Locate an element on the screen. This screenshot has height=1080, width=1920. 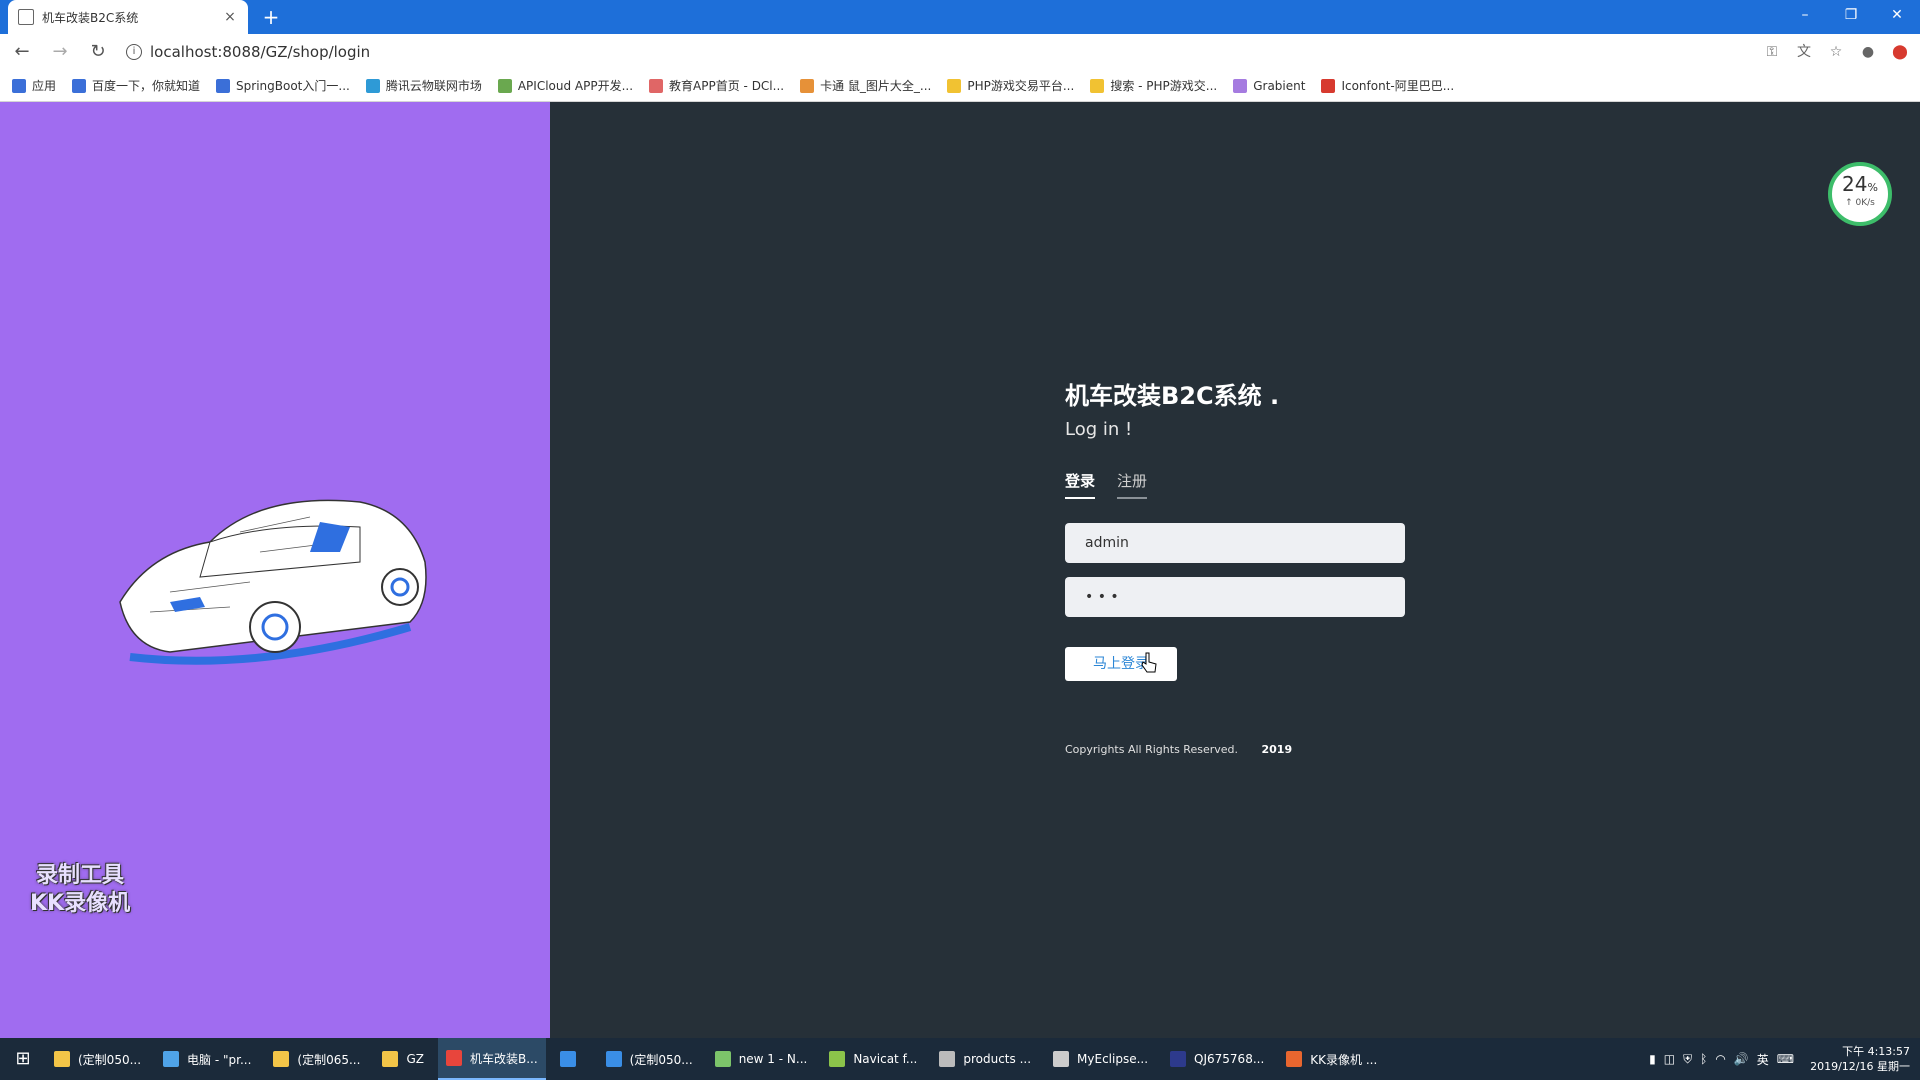
username-input: admin is located at coordinates (1235, 543).